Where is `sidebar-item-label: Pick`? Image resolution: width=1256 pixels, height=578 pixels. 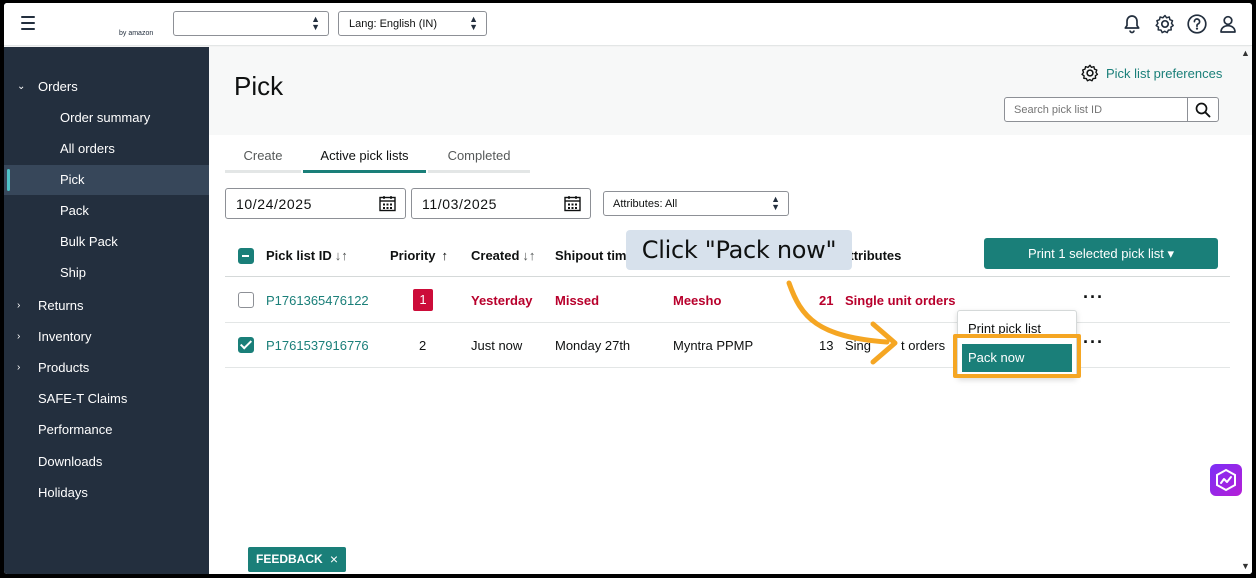
sidebar-item-label: Pick is located at coordinates (72, 179).